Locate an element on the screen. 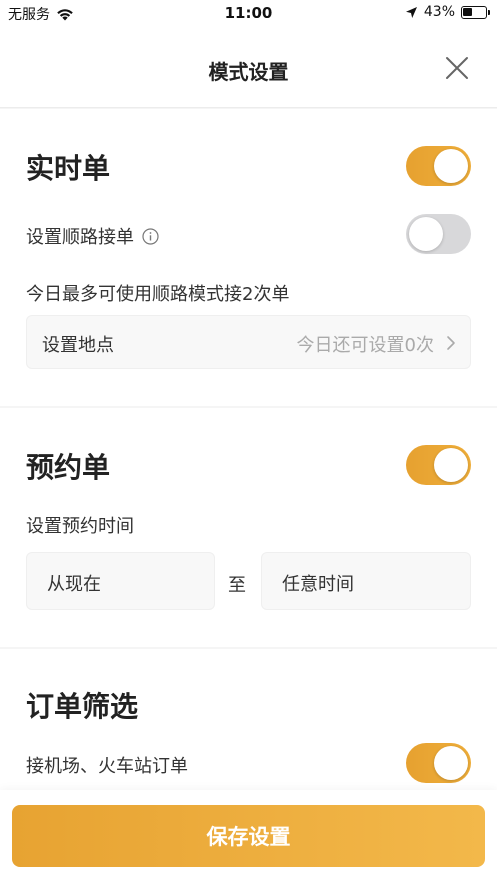 This screenshot has height=883, width=497. reserve-time-label: 设置预约时间 is located at coordinates (80, 526).